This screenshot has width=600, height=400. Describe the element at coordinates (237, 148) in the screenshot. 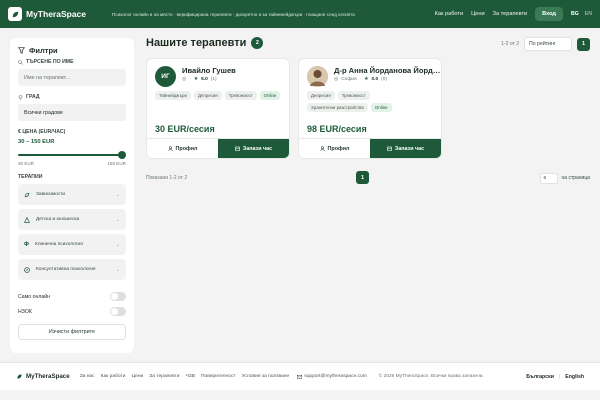

I see `calendar-icon` at that location.